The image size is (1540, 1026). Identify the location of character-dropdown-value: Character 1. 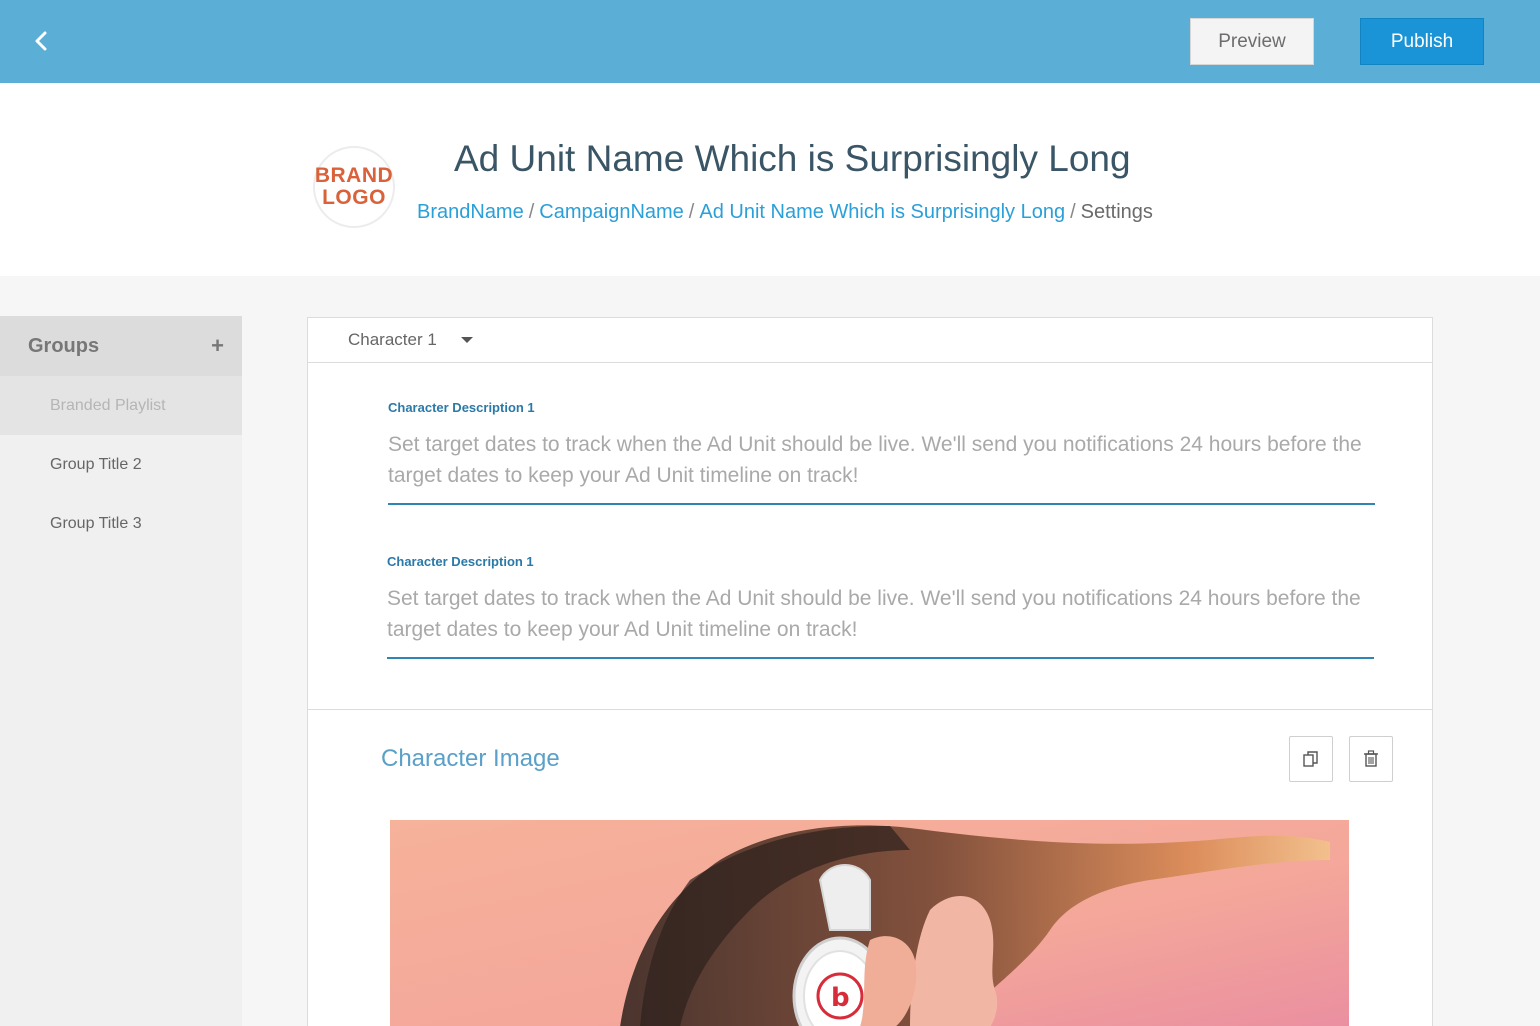
(392, 339).